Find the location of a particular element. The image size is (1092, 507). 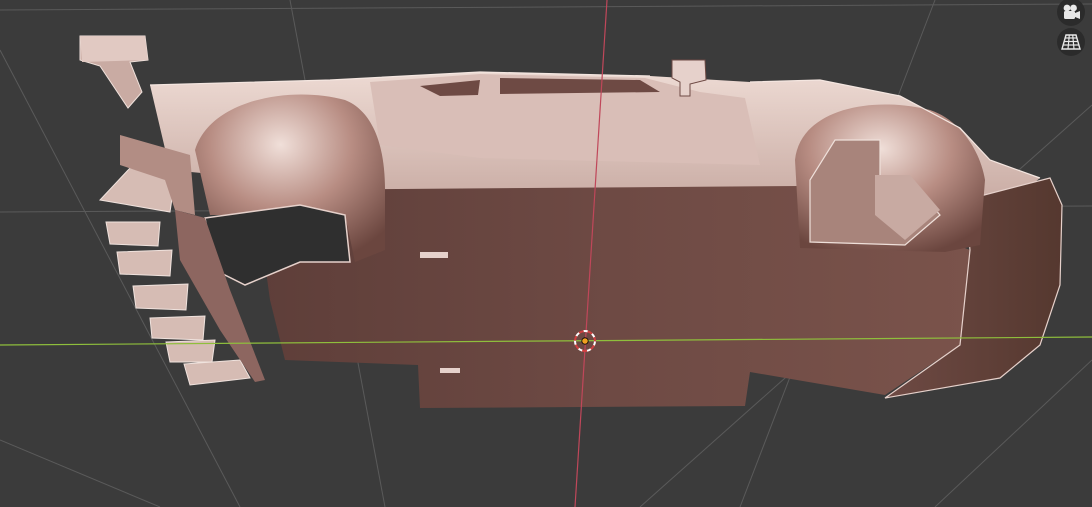

perspective-grid-icon is located at coordinates (1071, 42).